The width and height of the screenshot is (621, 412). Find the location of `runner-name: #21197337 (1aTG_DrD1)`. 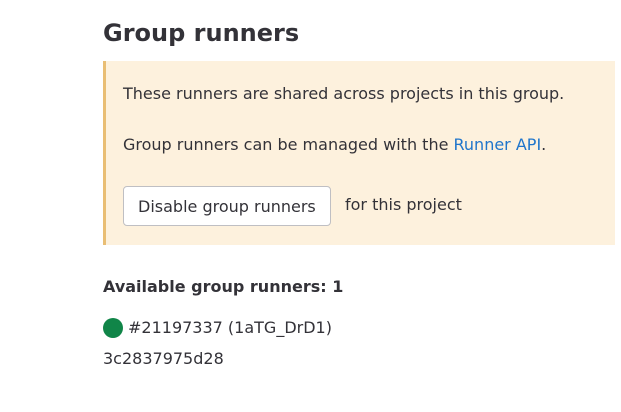

runner-name: #21197337 (1aTG_DrD1) is located at coordinates (230, 327).